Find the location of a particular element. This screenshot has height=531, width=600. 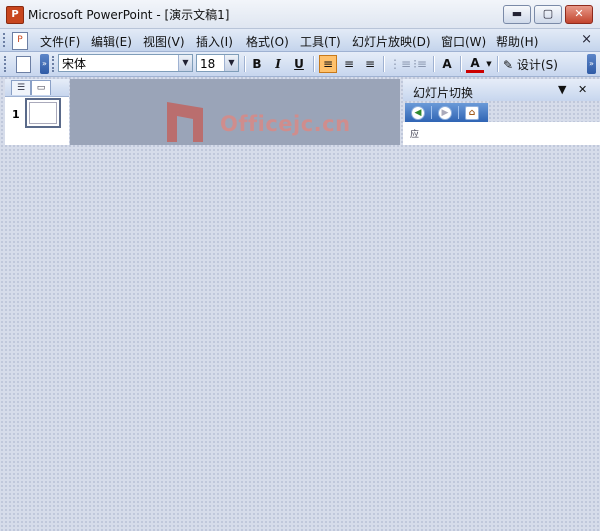

watermark-logo-icon is located at coordinates (185, 122).